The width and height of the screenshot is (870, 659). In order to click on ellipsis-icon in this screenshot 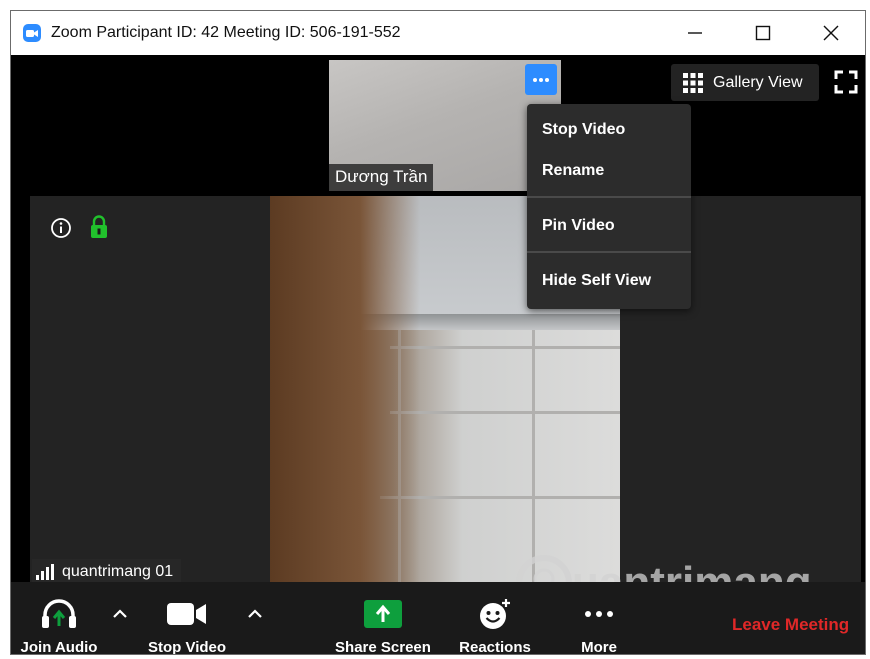, I will do `click(541, 79)`.